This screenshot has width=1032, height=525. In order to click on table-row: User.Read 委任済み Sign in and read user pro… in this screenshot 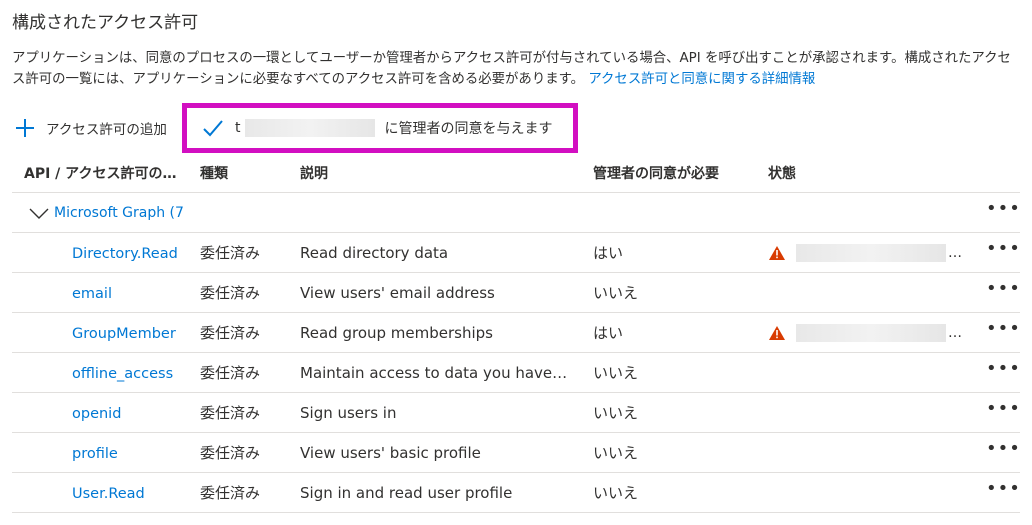, I will do `click(516, 493)`.